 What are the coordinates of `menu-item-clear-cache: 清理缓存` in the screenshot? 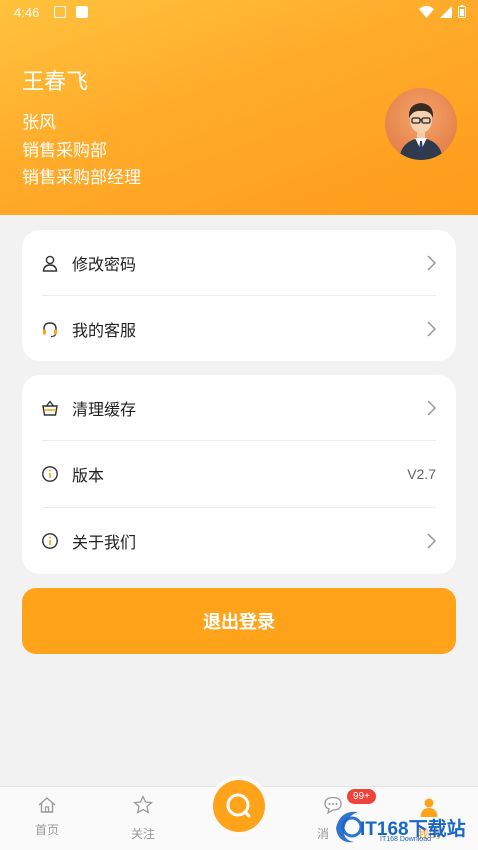 It's located at (239, 408).